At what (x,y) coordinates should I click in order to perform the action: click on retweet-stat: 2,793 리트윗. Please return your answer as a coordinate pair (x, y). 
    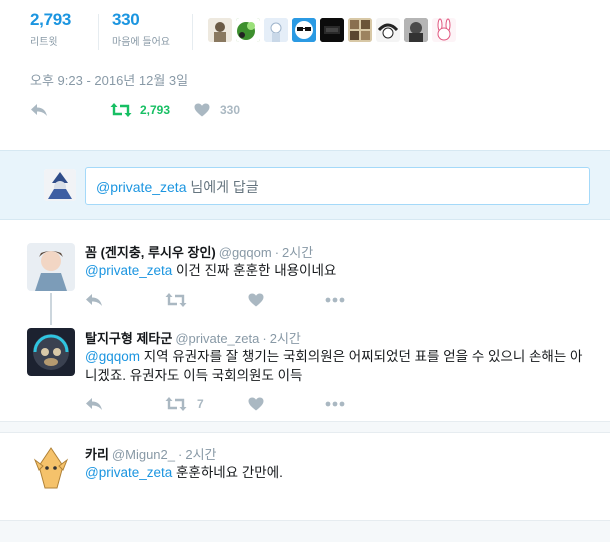
    Looking at the image, I should click on (50, 29).